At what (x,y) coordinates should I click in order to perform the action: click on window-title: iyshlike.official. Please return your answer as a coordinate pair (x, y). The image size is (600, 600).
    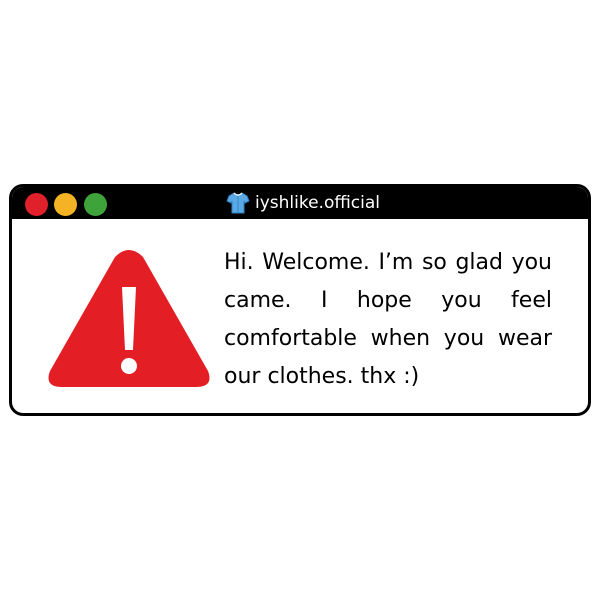
    Looking at the image, I should click on (303, 203).